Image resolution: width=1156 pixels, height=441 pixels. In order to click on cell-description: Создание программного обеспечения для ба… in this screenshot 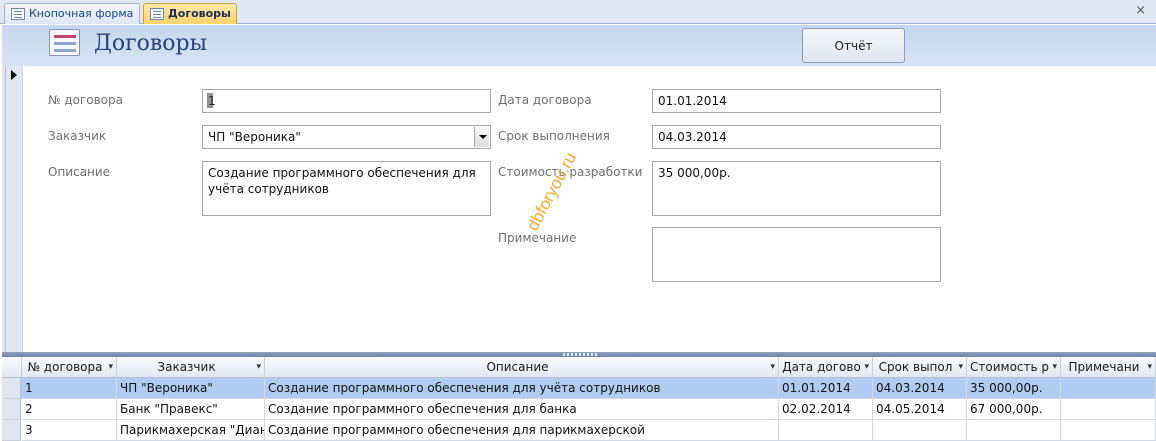, I will do `click(522, 409)`.